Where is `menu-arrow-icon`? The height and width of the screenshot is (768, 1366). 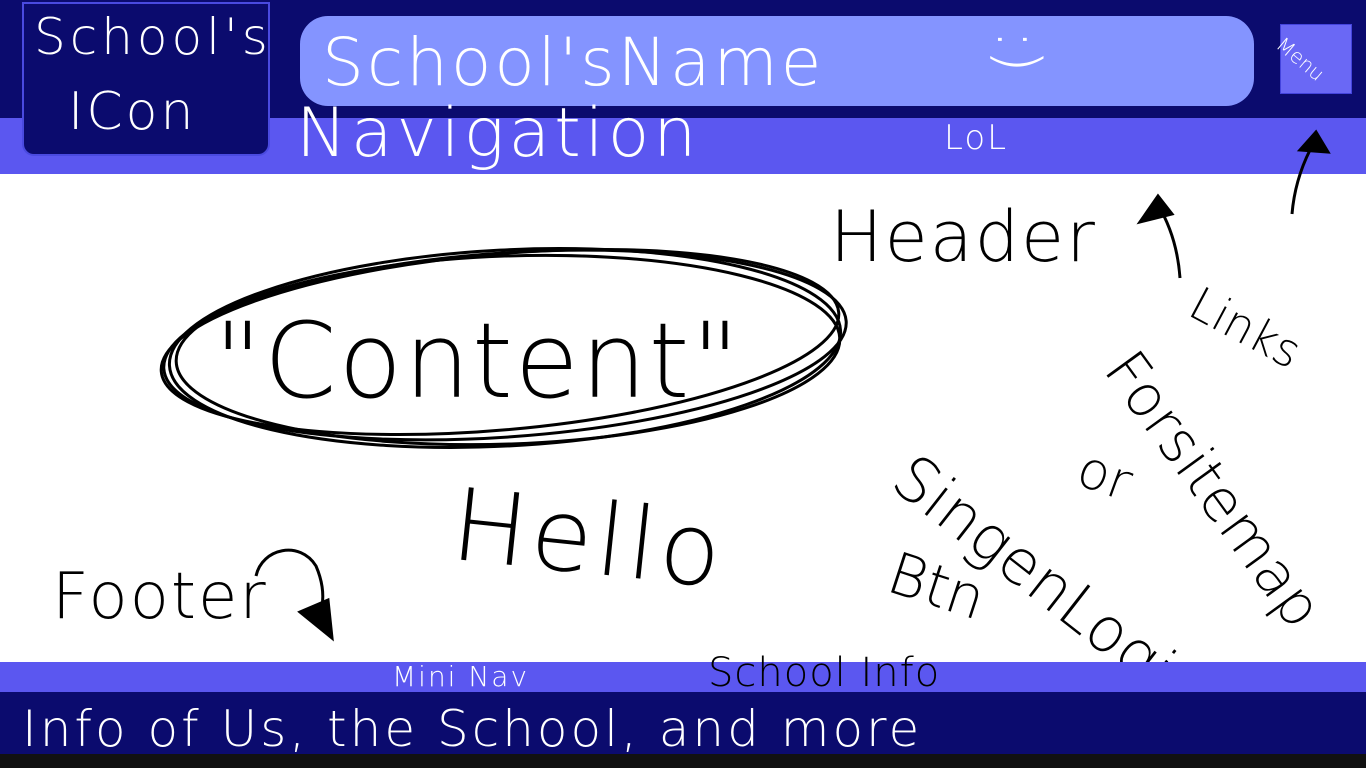 menu-arrow-icon is located at coordinates (1310, 172).